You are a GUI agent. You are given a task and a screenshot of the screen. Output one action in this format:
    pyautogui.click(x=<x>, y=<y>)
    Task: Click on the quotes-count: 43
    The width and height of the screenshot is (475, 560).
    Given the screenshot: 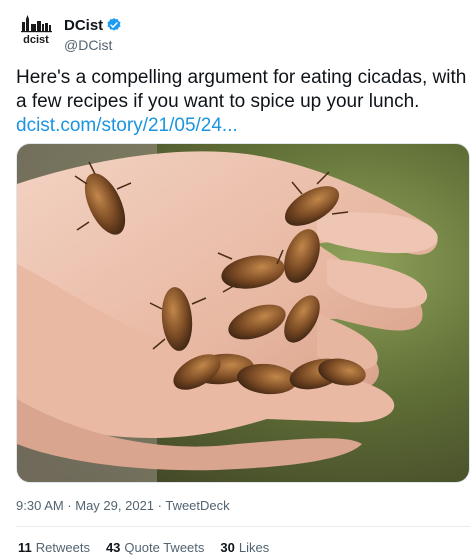 What is the action you would take?
    pyautogui.click(x=113, y=547)
    